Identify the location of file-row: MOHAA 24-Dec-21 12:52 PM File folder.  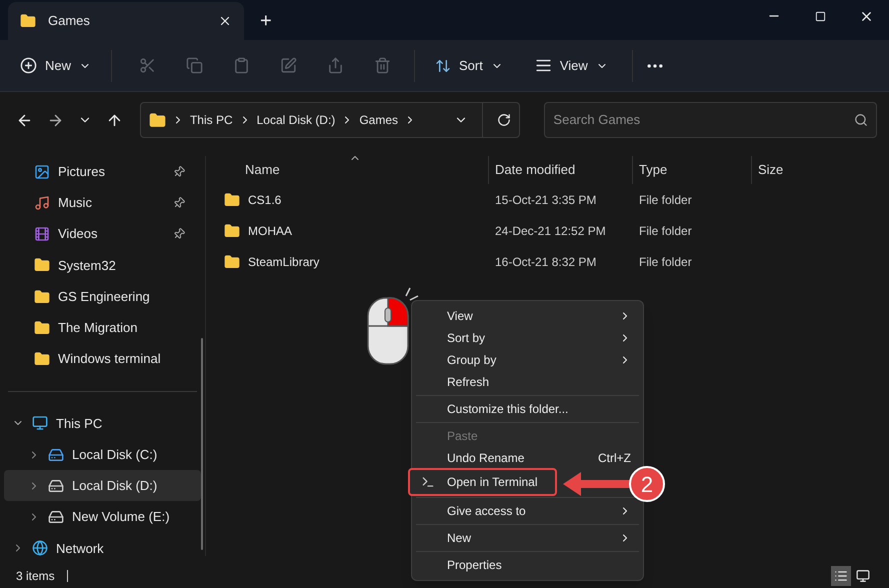
(555, 230).